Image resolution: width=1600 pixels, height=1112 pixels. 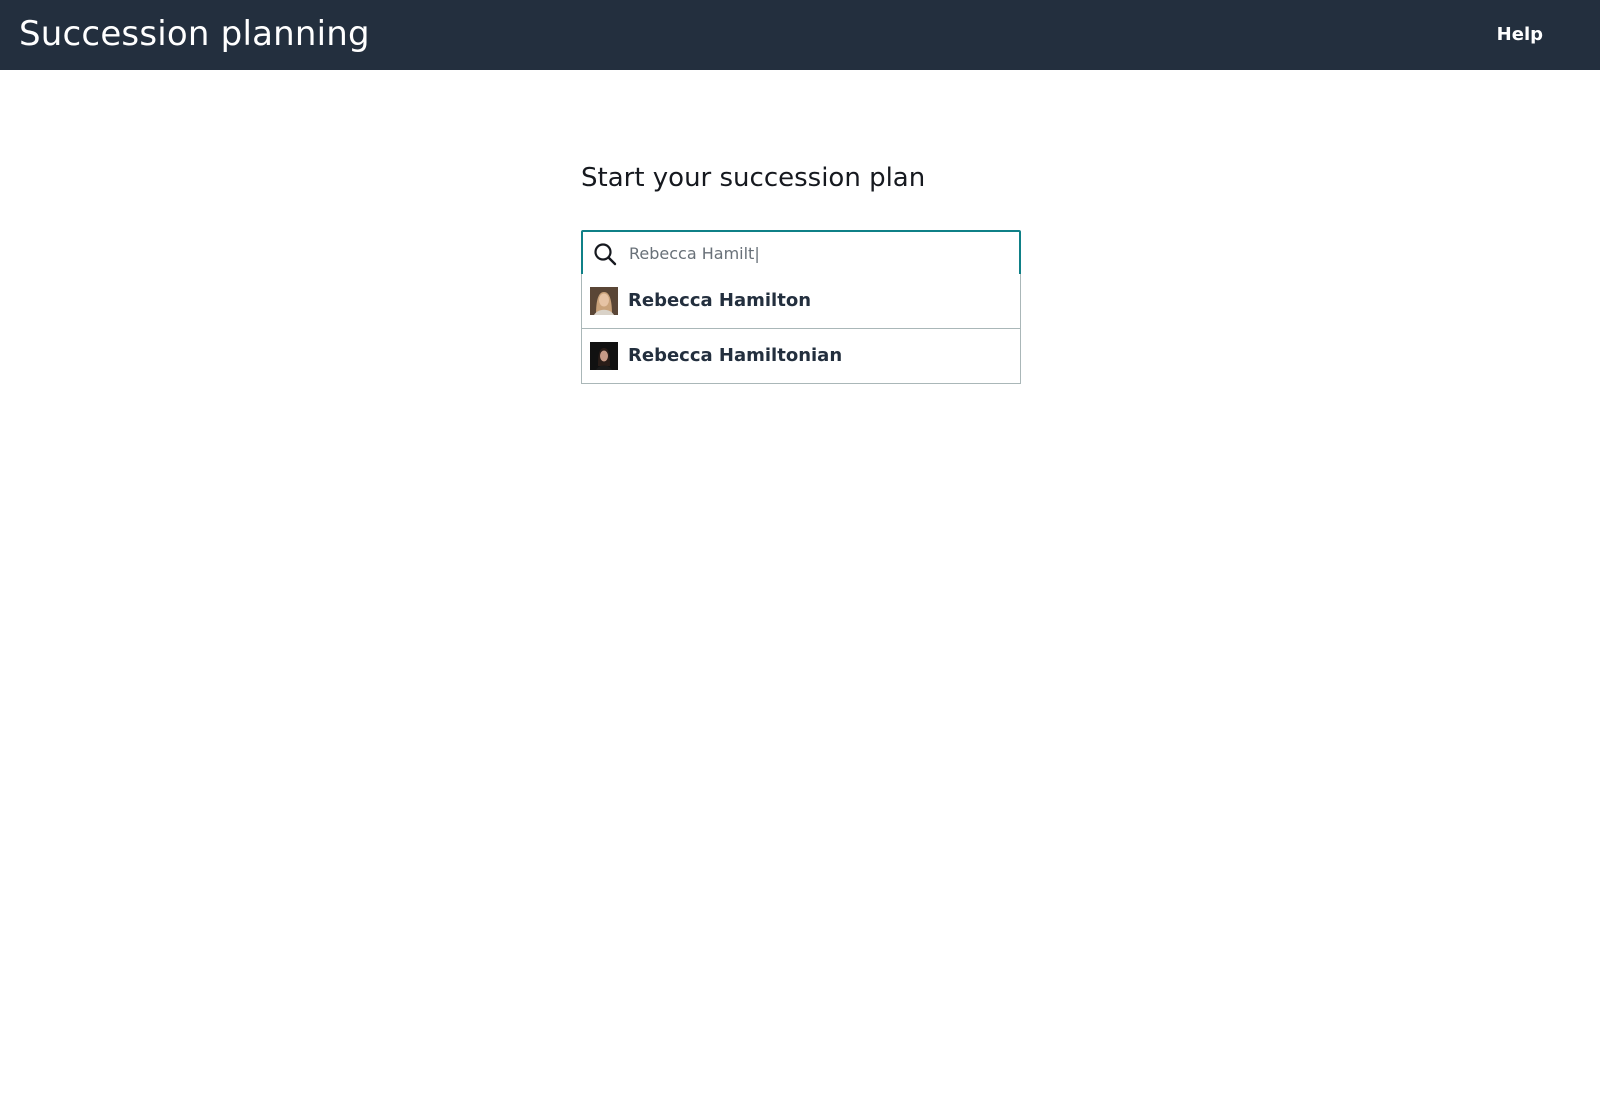 I want to click on suggestion-item-rebecca-hamiltonian: Rebecca Hamiltonian, so click(x=801, y=356).